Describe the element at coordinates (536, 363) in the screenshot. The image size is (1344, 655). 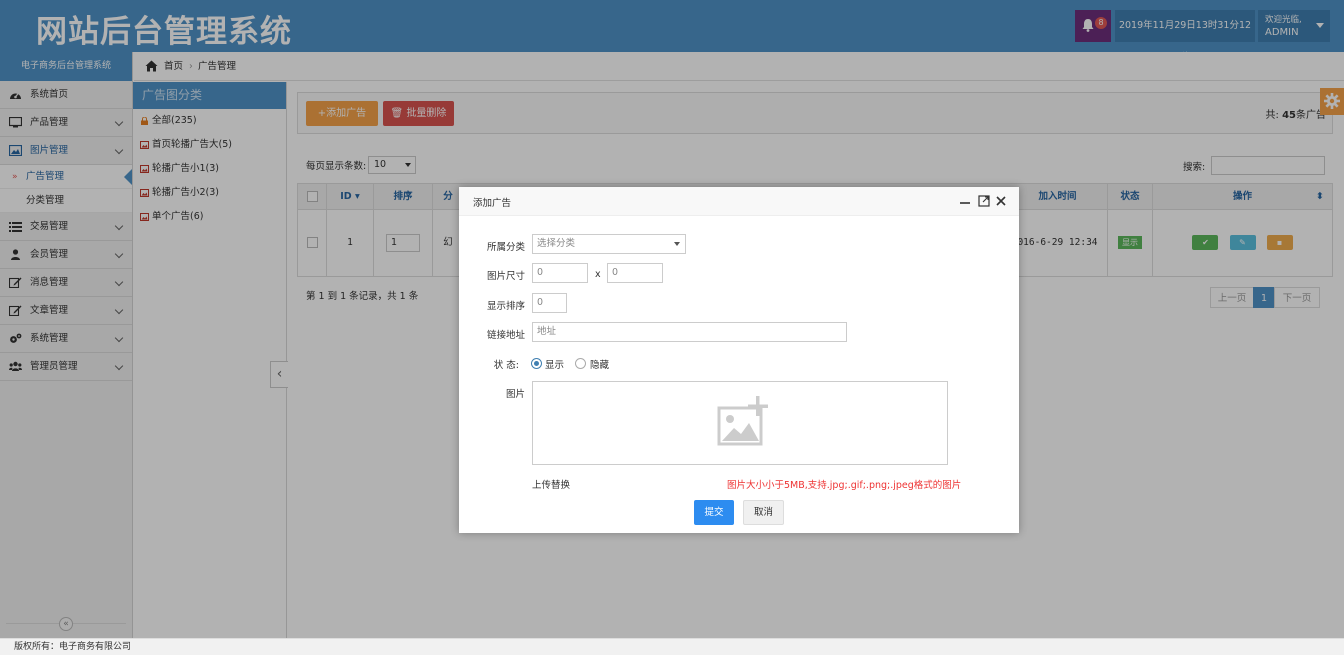
I see `status-show-radio` at that location.